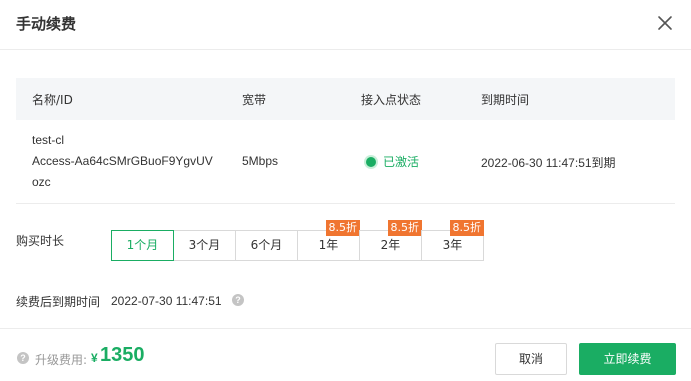 The height and width of the screenshot is (381, 691). Describe the element at coordinates (58, 302) in the screenshot. I see `renewed-expiry-label: 续费后到期时间` at that location.